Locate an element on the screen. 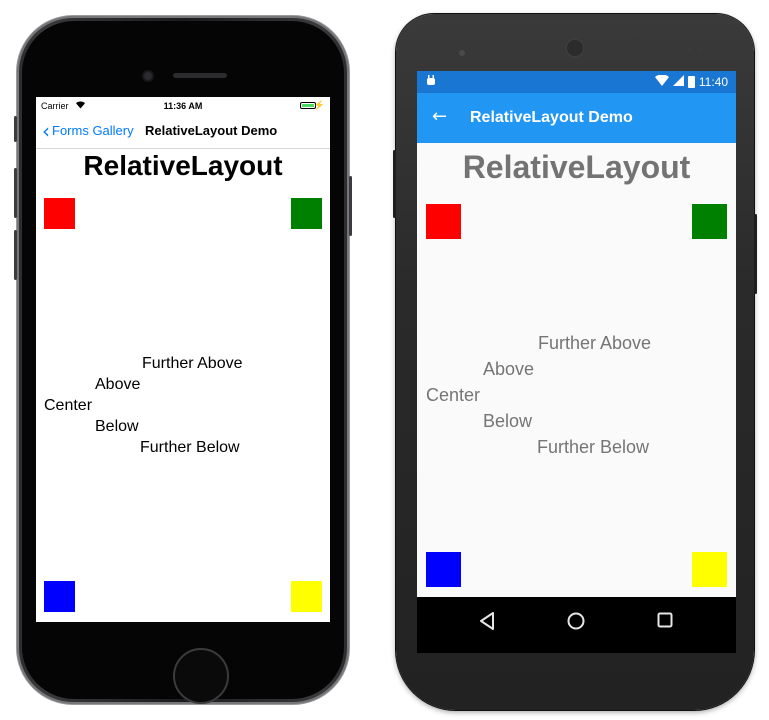  ios-status-time: 11:36 AM is located at coordinates (183, 106).